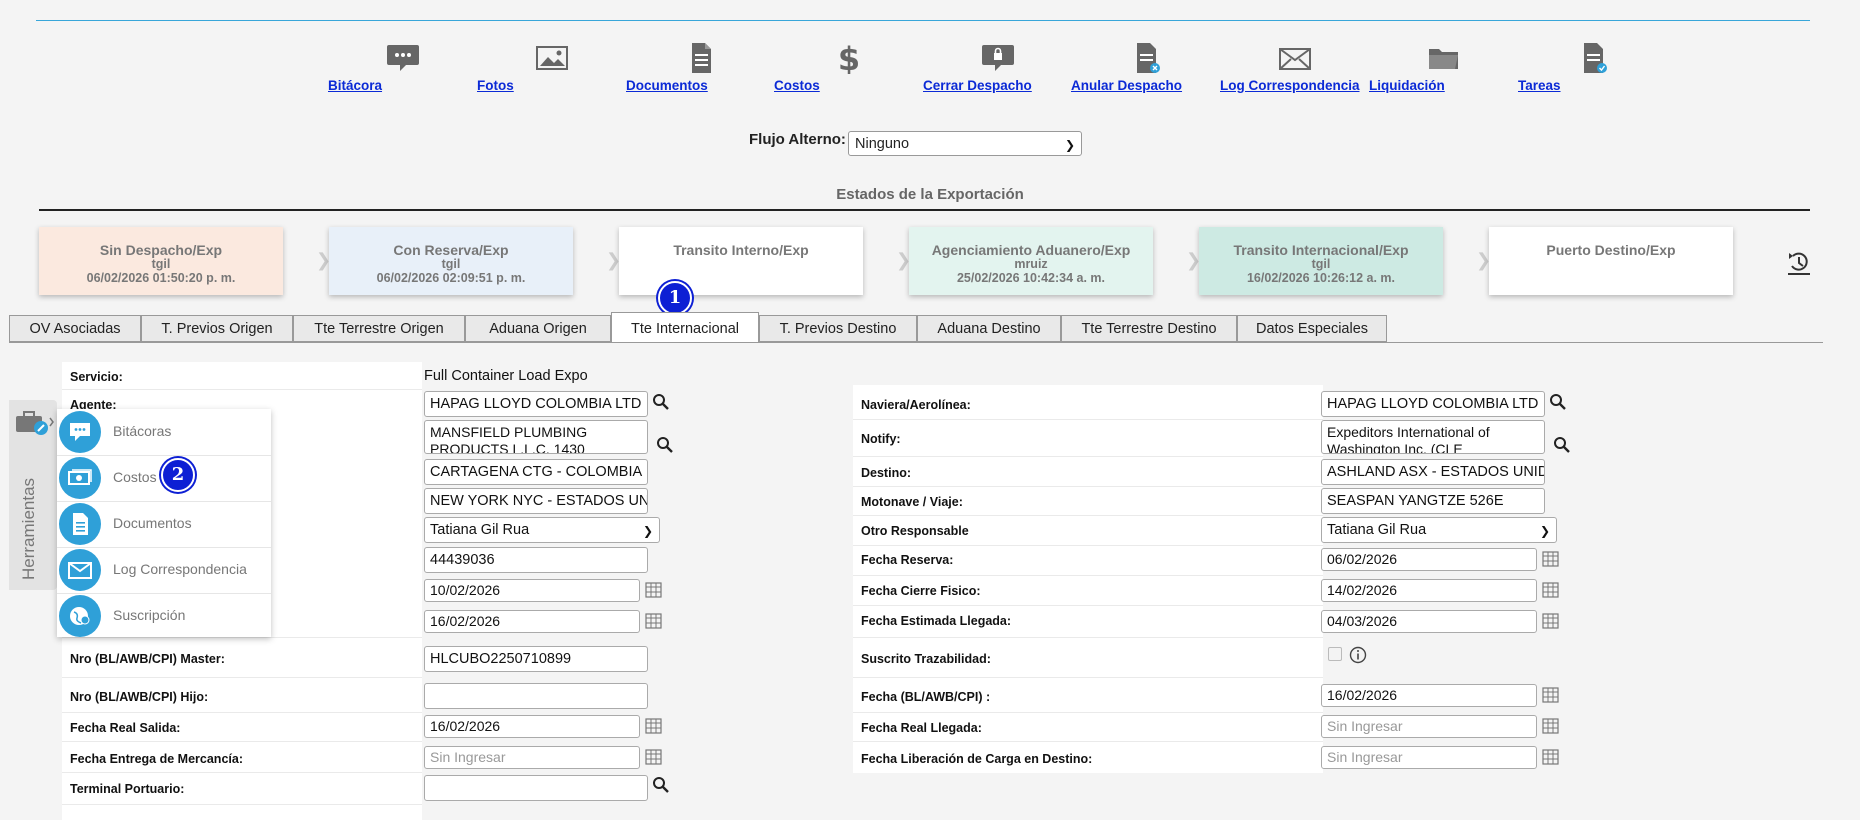 This screenshot has height=820, width=1860. I want to click on toolbar-label: Fotos, so click(495, 86).